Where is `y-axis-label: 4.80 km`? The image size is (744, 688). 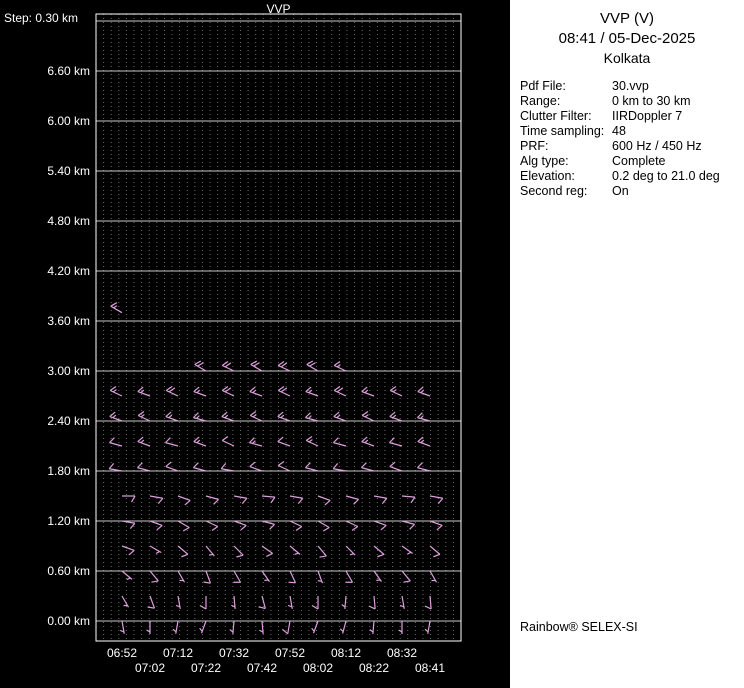
y-axis-label: 4.80 km is located at coordinates (68, 221).